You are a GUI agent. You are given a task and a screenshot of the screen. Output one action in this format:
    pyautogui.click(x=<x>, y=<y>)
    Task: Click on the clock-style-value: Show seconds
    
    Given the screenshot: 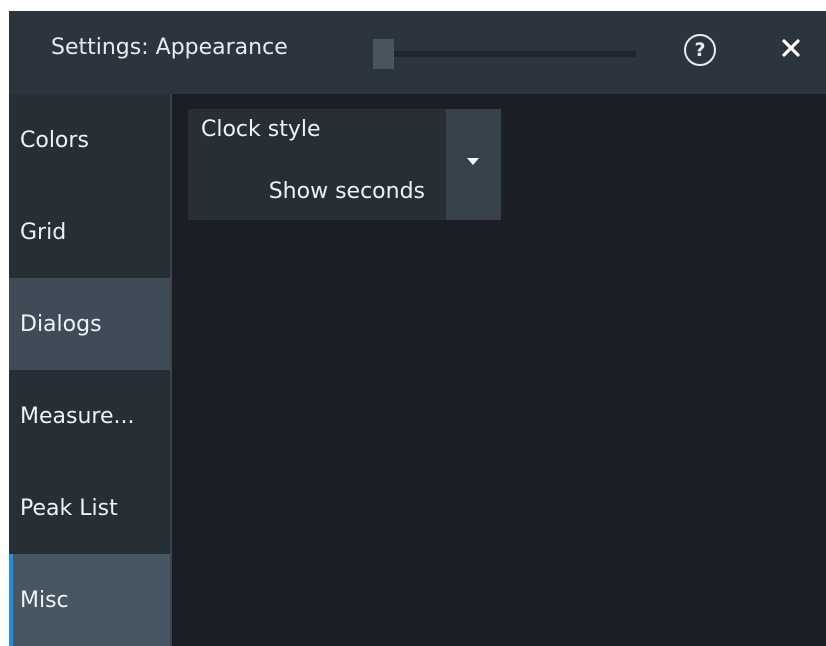 What is the action you would take?
    pyautogui.click(x=346, y=191)
    